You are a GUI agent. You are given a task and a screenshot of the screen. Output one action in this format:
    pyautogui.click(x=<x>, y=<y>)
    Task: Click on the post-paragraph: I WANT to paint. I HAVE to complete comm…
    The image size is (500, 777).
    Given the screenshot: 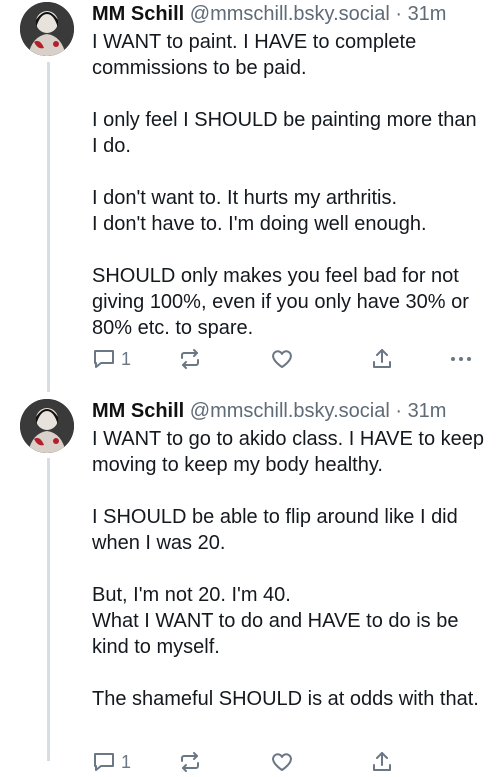 What is the action you would take?
    pyautogui.click(x=254, y=55)
    